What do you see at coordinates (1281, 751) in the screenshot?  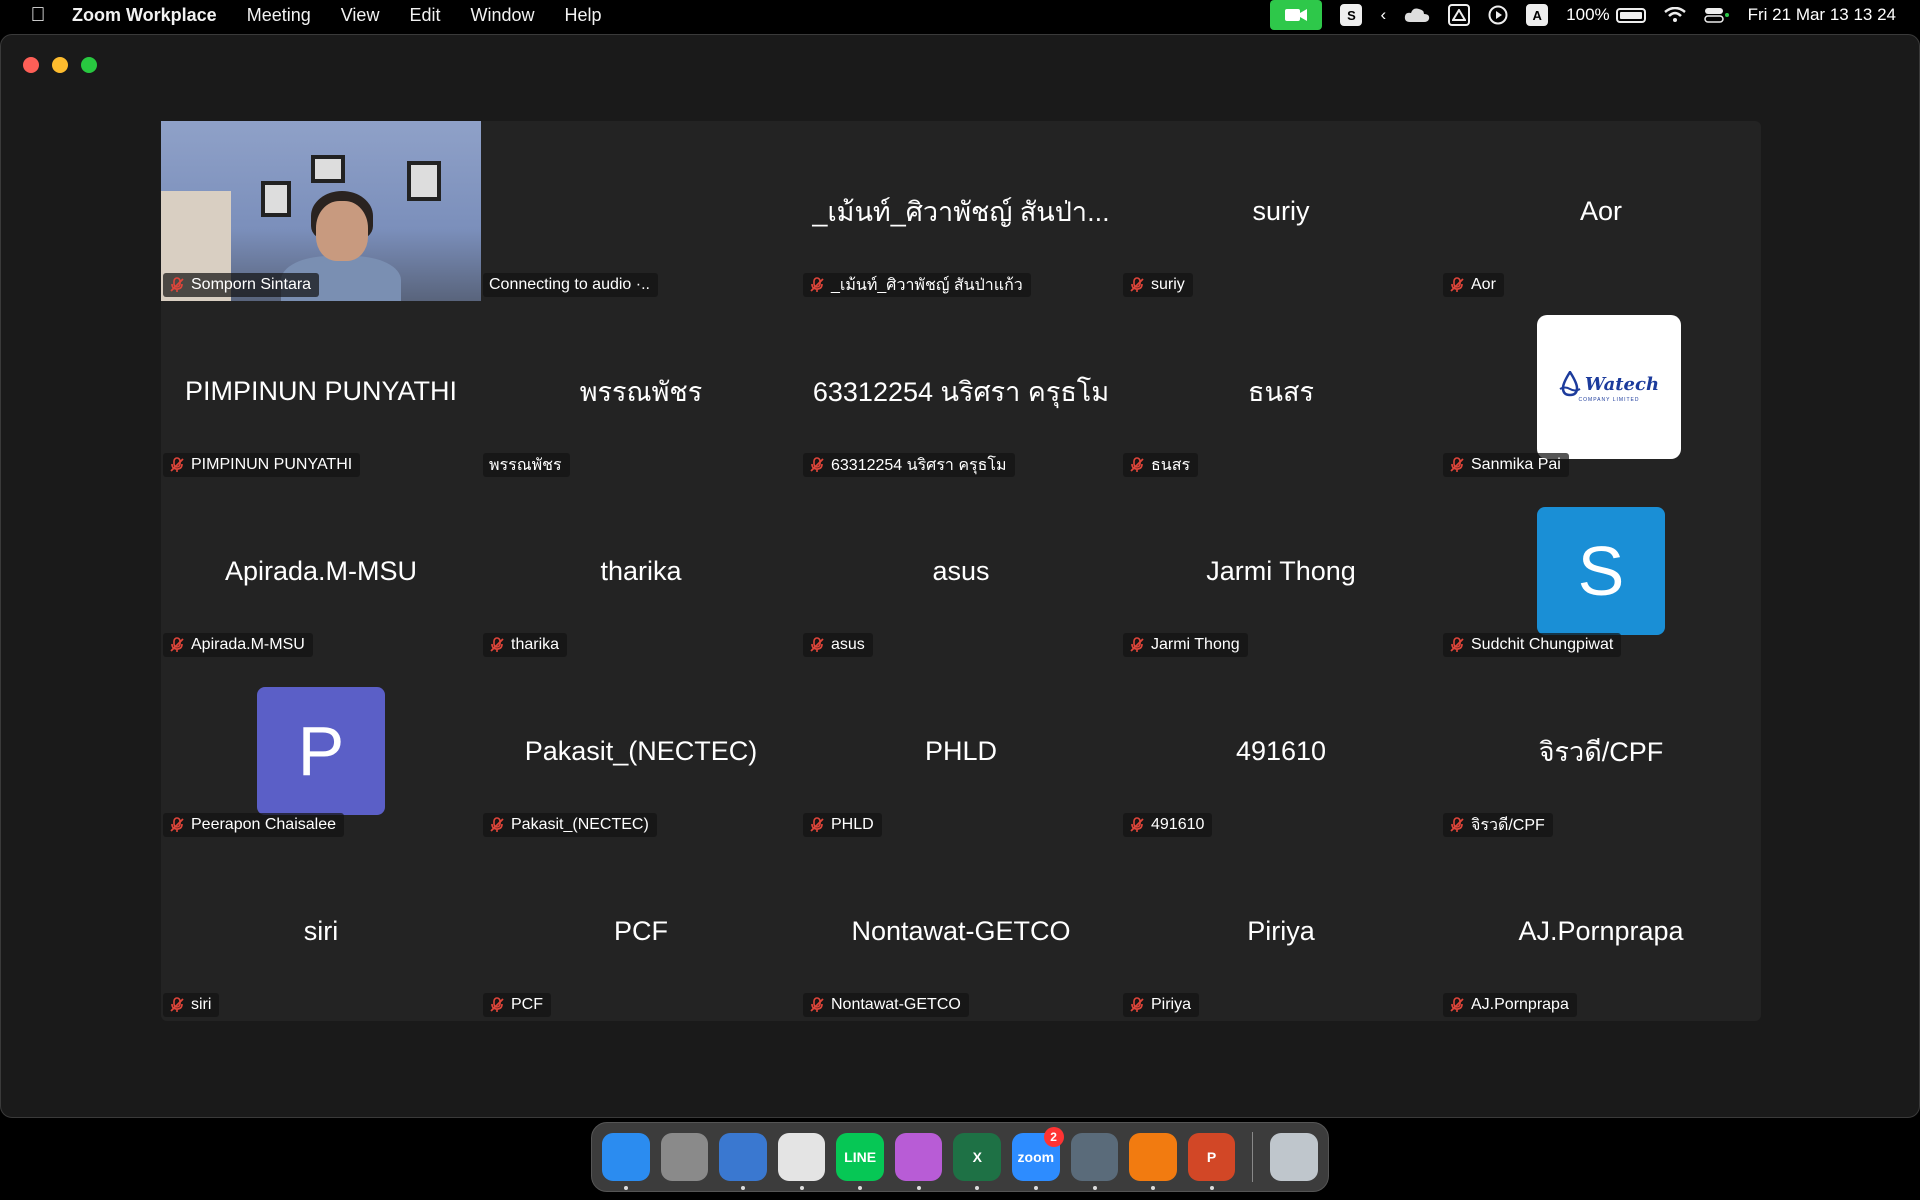 I see `participant-tile: 491610 491610` at bounding box center [1281, 751].